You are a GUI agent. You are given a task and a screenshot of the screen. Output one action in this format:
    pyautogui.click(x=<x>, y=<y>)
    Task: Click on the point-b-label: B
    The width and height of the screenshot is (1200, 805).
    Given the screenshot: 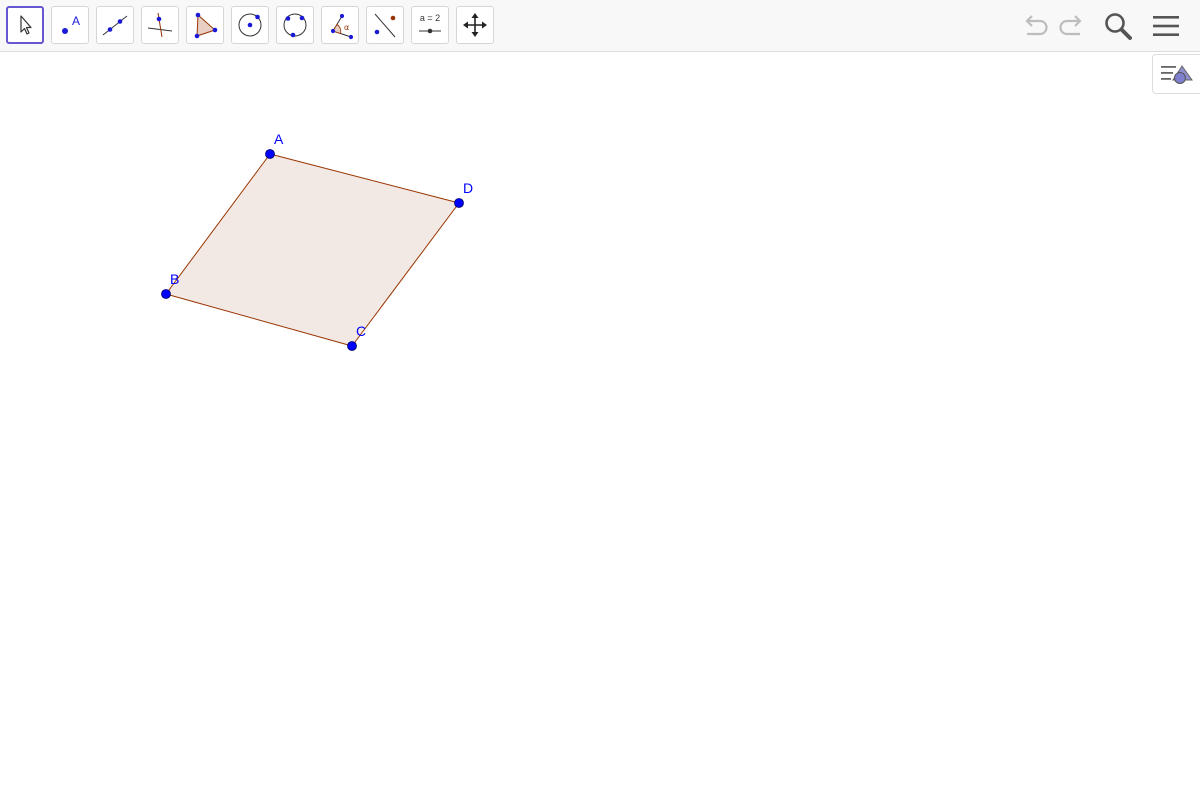 What is the action you would take?
    pyautogui.click(x=174, y=279)
    